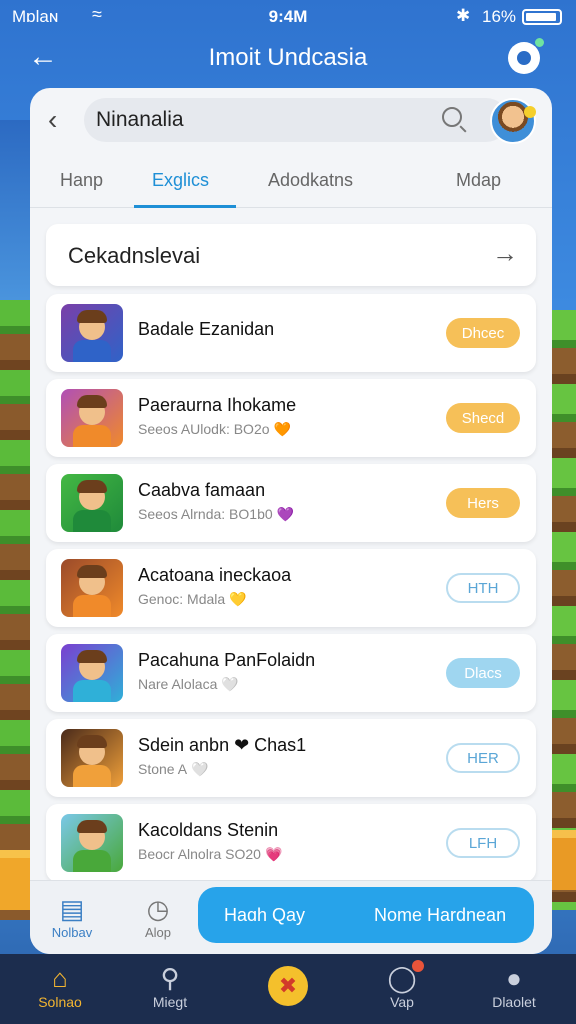  Describe the element at coordinates (366, 915) in the screenshot. I see `play-cta-button: Haɑh Qay Nome Hardnean` at that location.